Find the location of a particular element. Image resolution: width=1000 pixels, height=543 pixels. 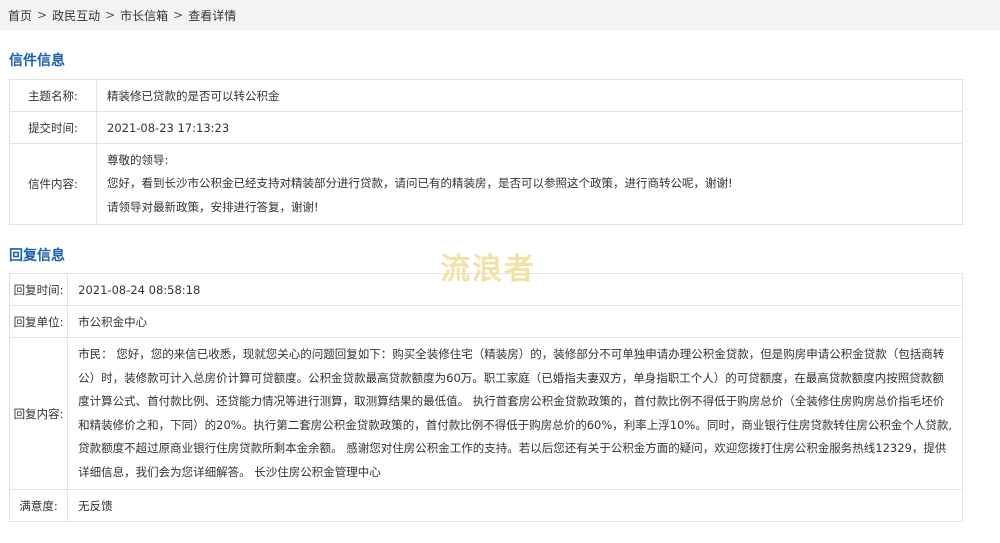

satisfaction-row: 满意度: 无反馈 is located at coordinates (485, 505).